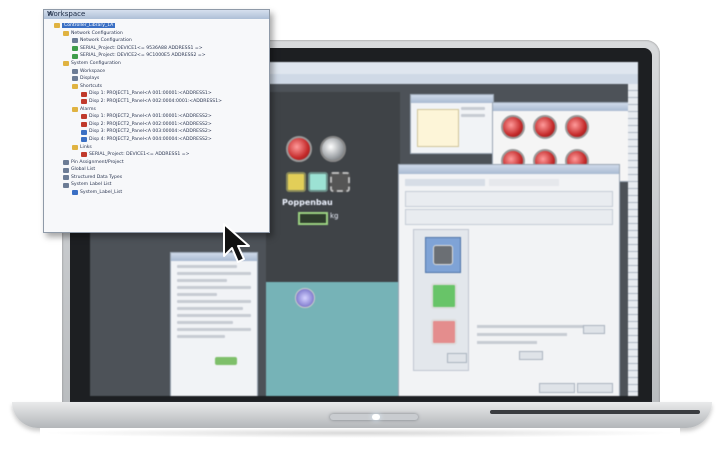 The image size is (716, 455). I want to click on laptop-shadow, so click(360, 433).